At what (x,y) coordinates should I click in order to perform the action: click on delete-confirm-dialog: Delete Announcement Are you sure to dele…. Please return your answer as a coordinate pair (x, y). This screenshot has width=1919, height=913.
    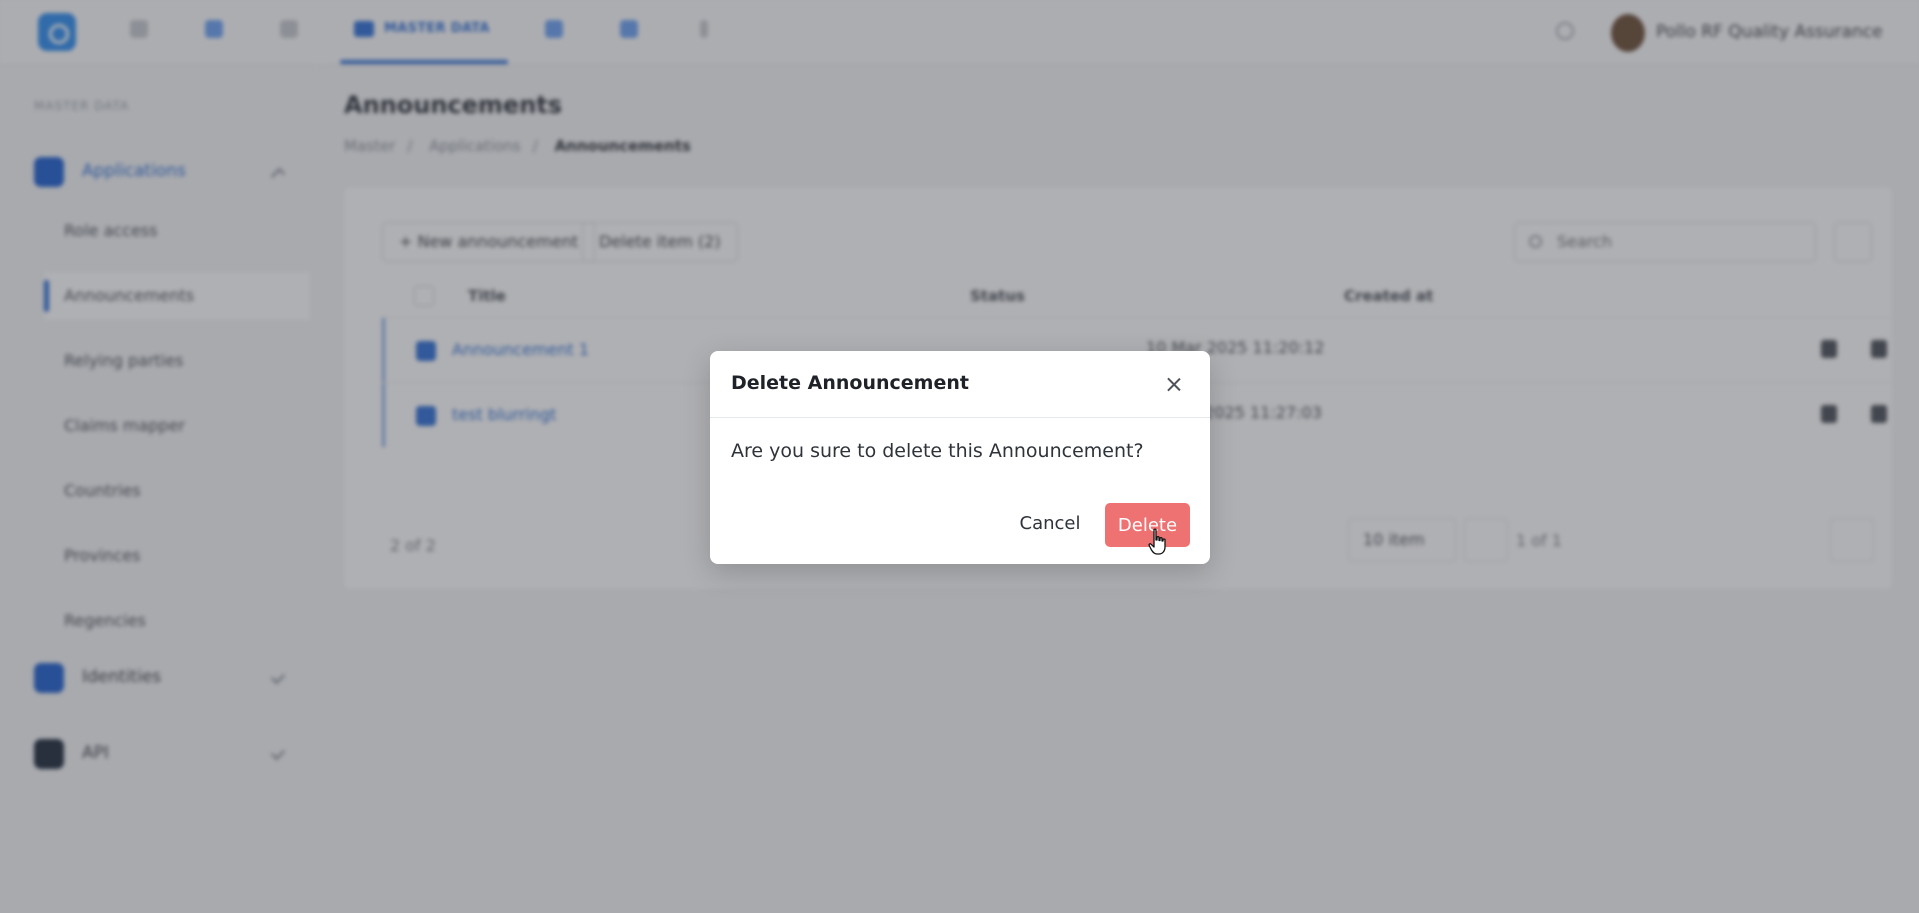
    Looking at the image, I should click on (960, 457).